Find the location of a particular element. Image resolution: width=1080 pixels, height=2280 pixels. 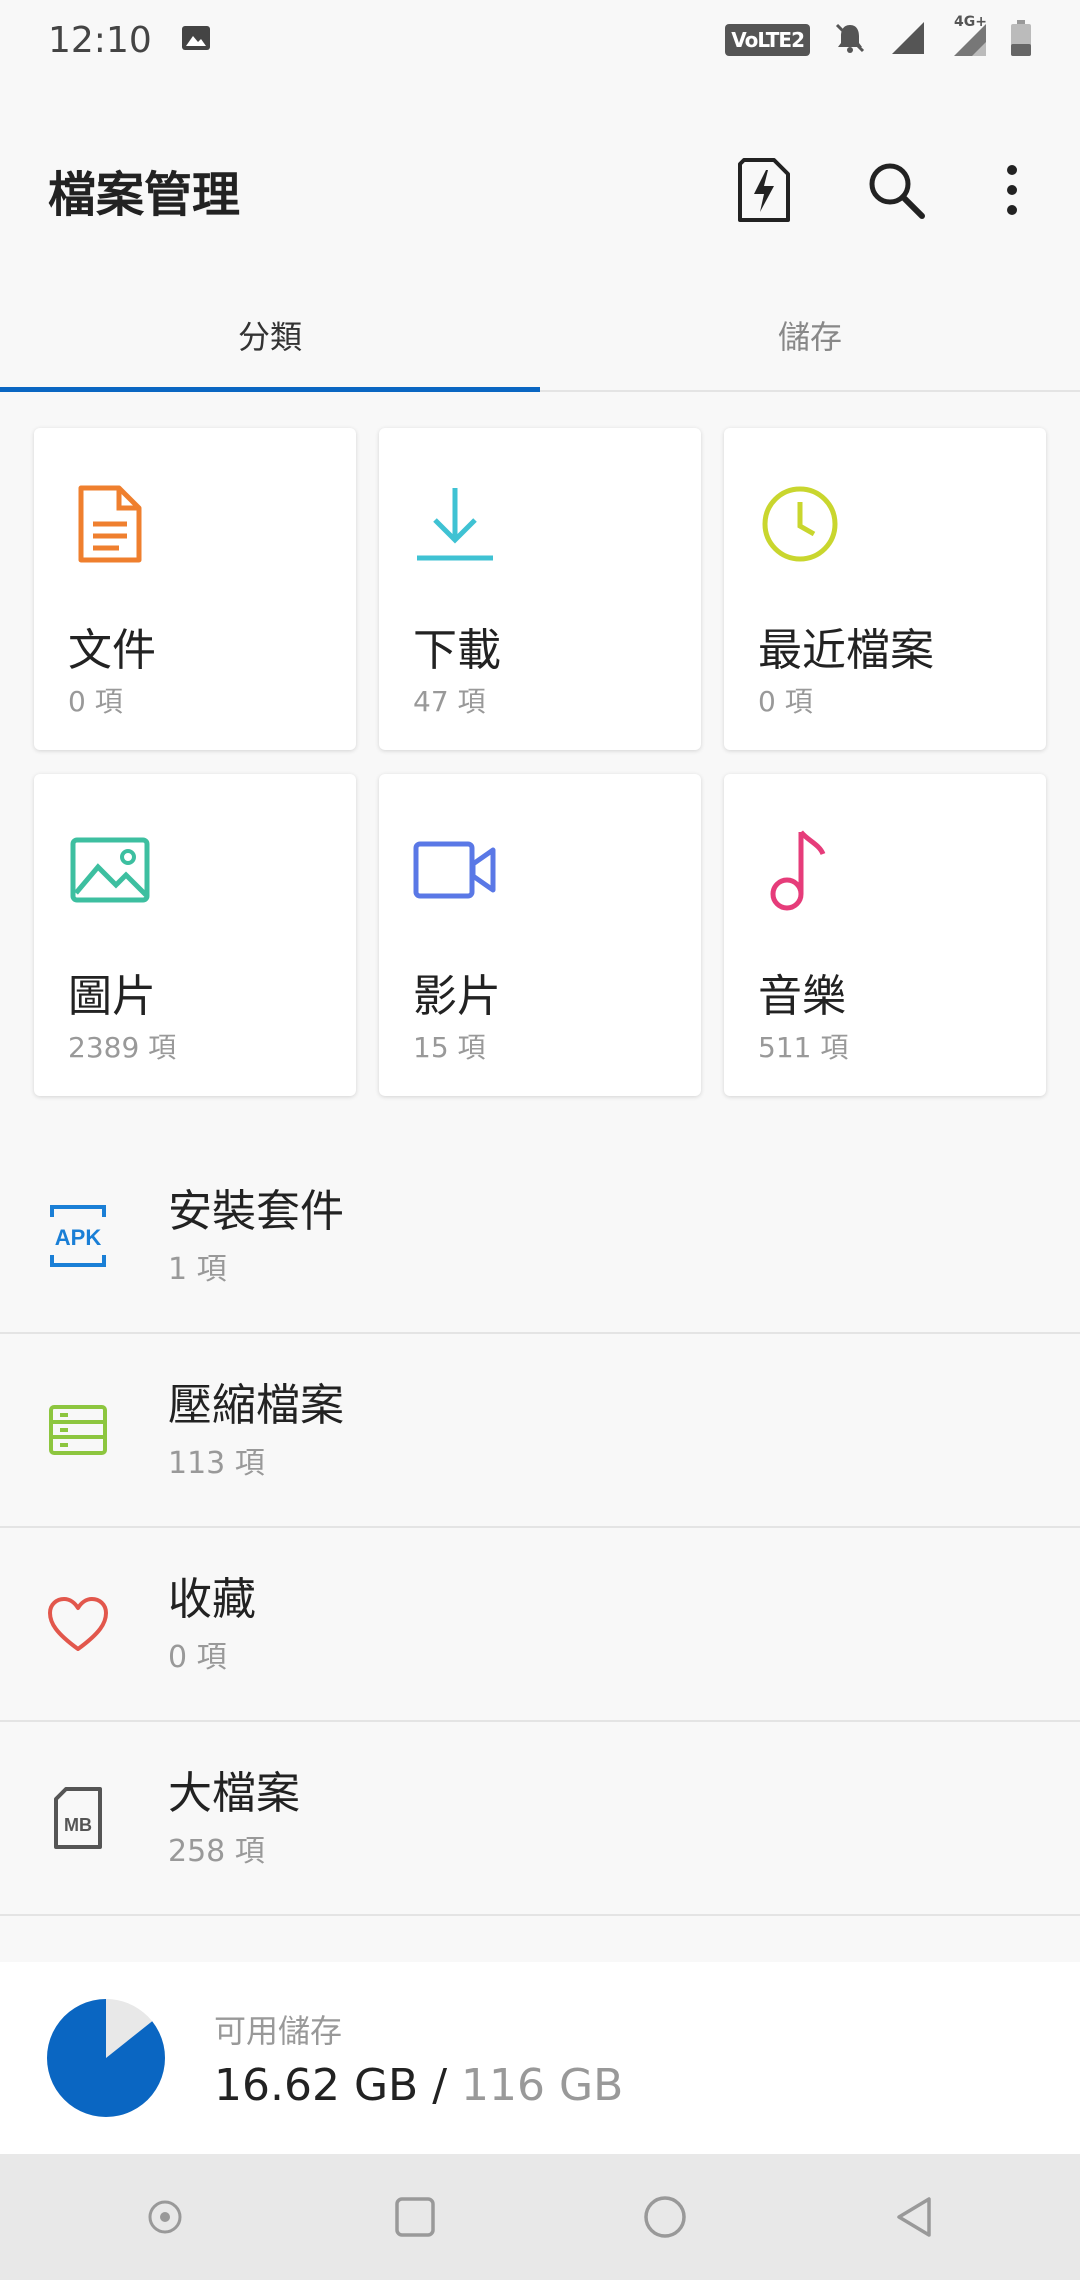

list-item-title: 收藏 is located at coordinates (212, 1599).